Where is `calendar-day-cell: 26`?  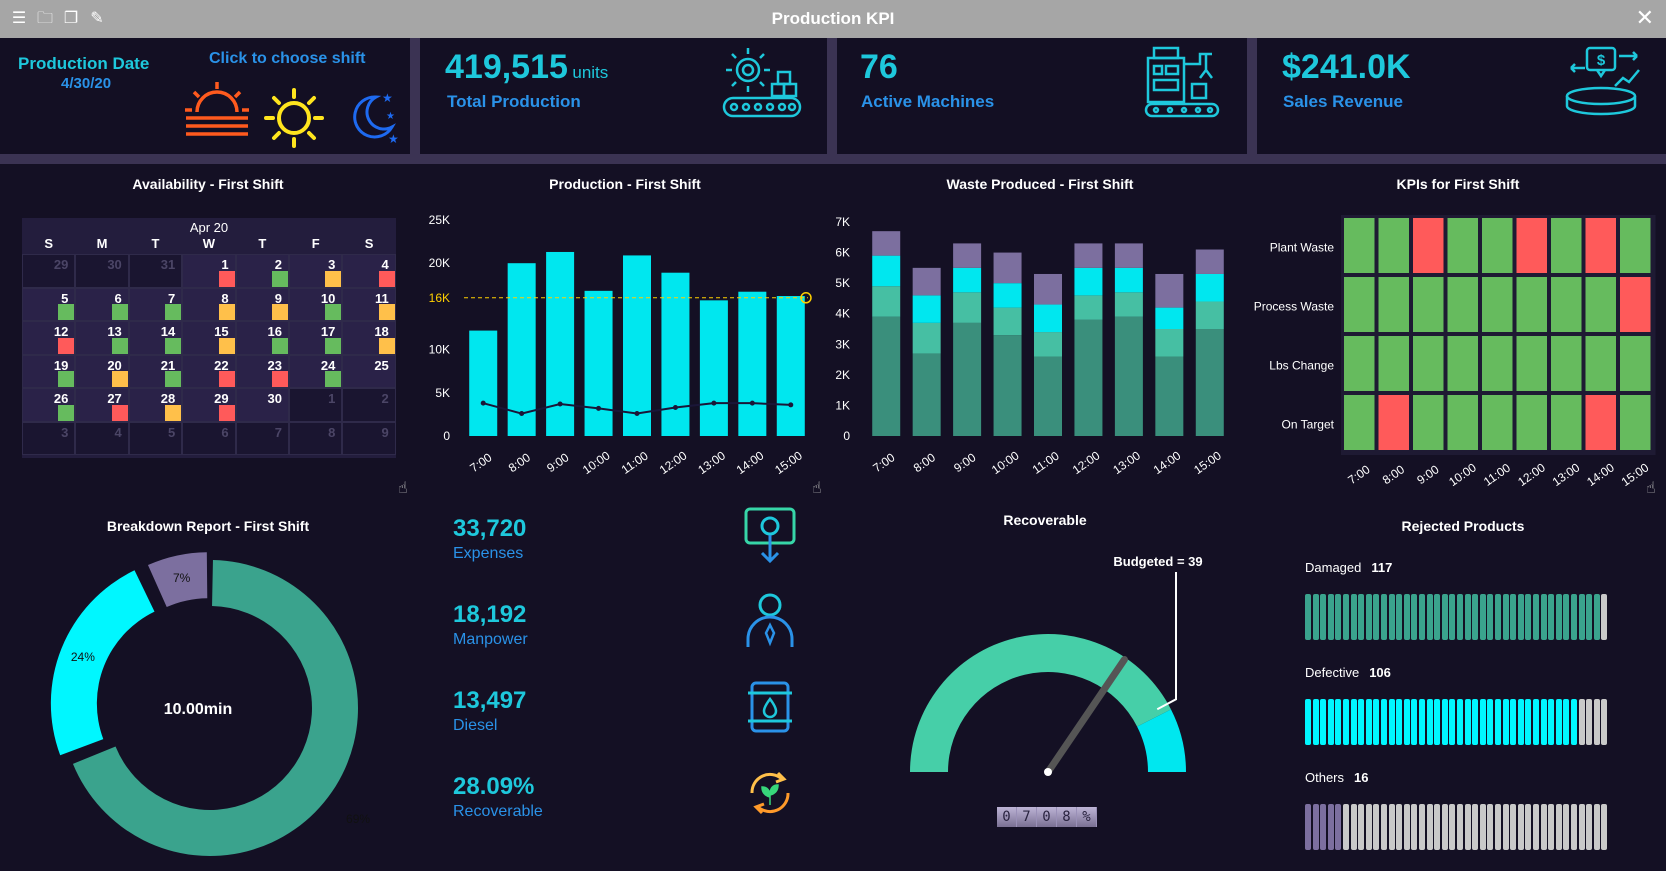 calendar-day-cell: 26 is located at coordinates (49, 405).